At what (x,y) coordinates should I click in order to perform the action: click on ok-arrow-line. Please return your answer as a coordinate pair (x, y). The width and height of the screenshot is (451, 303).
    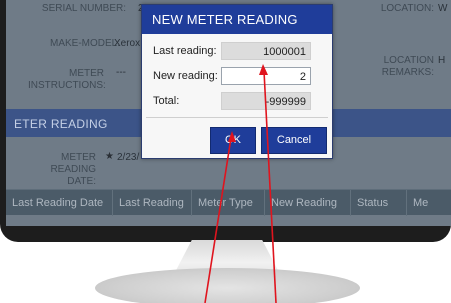
    Looking at the image, I should click on (218, 220).